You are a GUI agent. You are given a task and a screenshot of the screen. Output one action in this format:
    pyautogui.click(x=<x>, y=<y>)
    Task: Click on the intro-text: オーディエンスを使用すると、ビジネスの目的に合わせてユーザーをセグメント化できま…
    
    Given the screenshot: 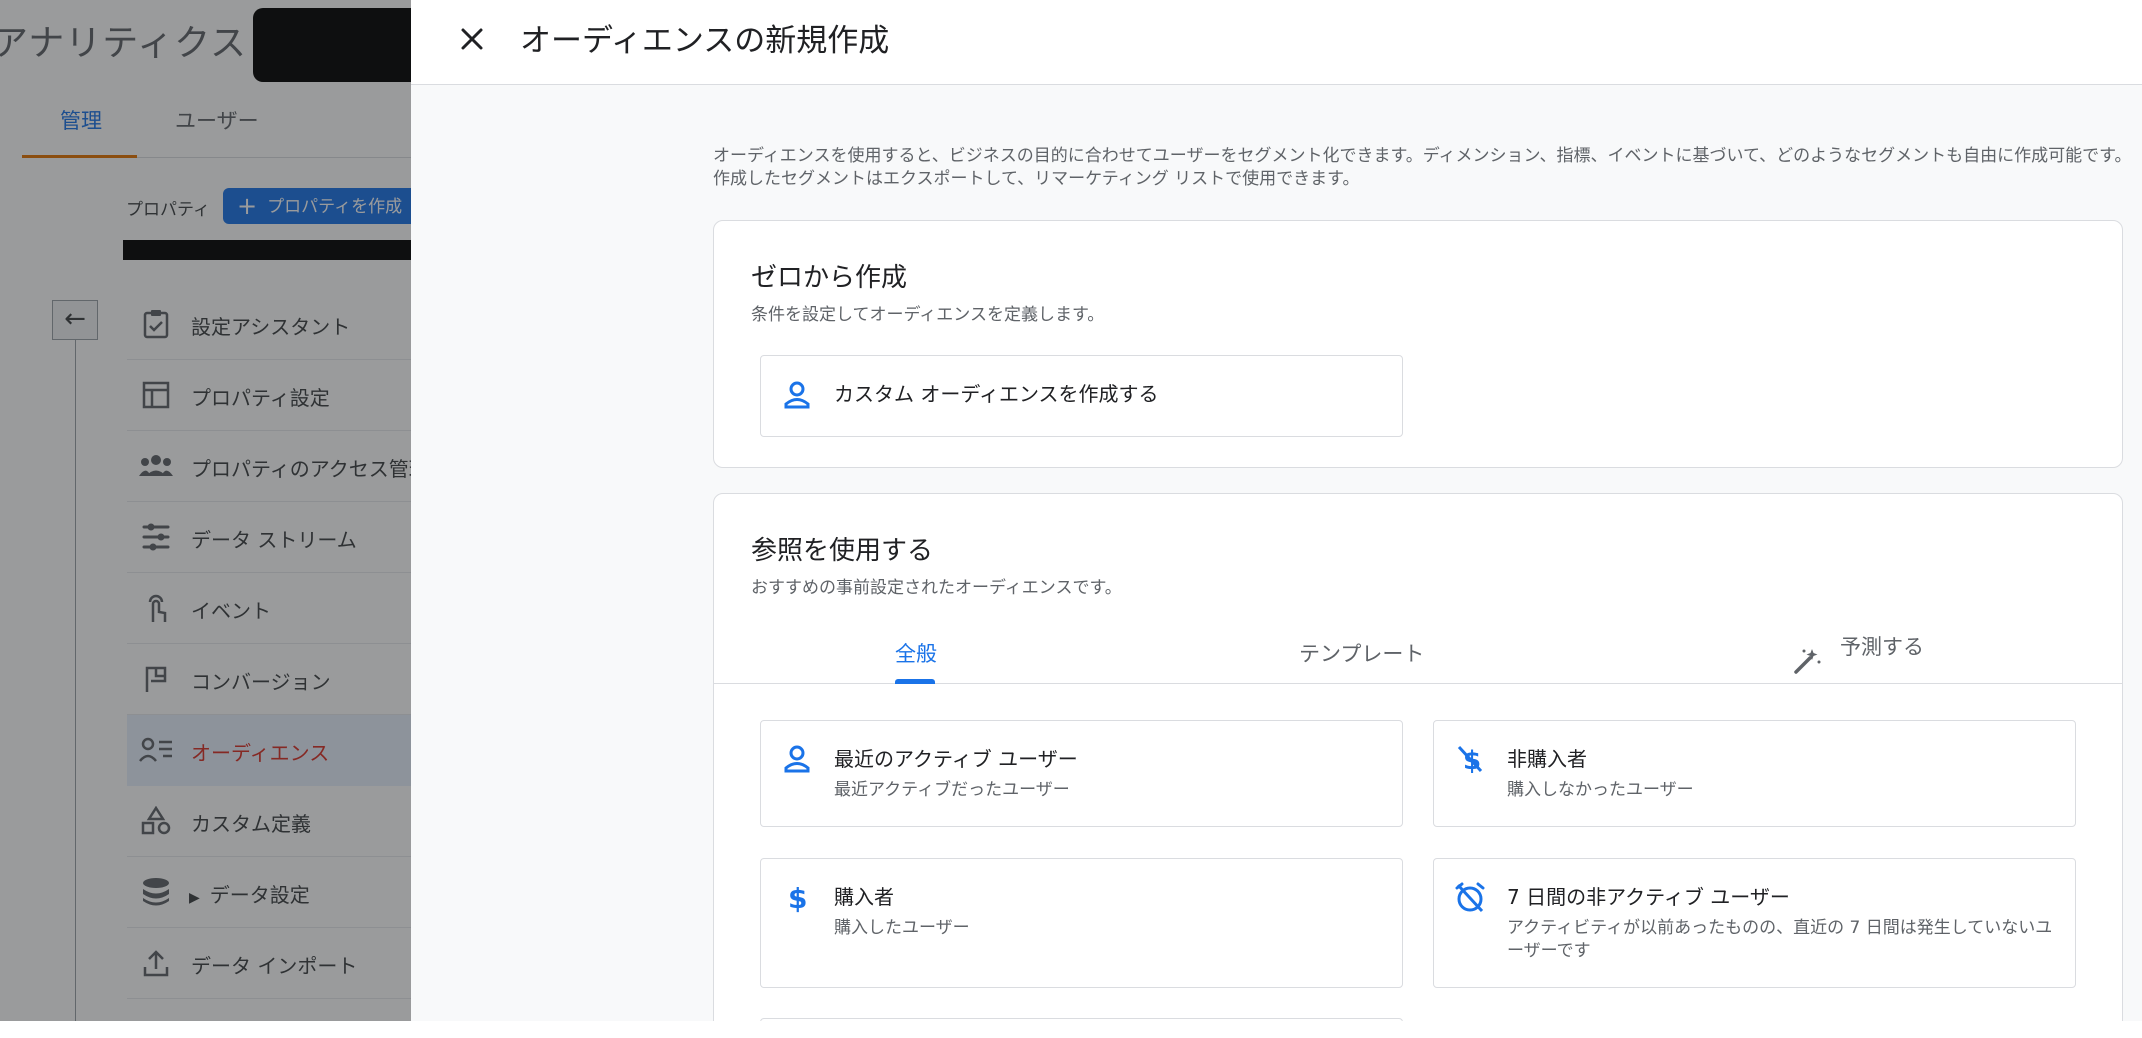 What is the action you would take?
    pyautogui.click(x=1422, y=167)
    